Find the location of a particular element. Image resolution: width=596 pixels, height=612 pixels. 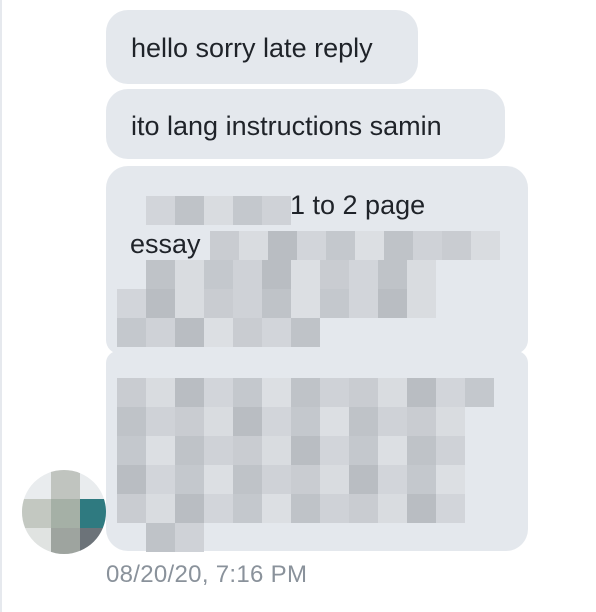

message-text-2: ito lang instructions samin is located at coordinates (286, 126).